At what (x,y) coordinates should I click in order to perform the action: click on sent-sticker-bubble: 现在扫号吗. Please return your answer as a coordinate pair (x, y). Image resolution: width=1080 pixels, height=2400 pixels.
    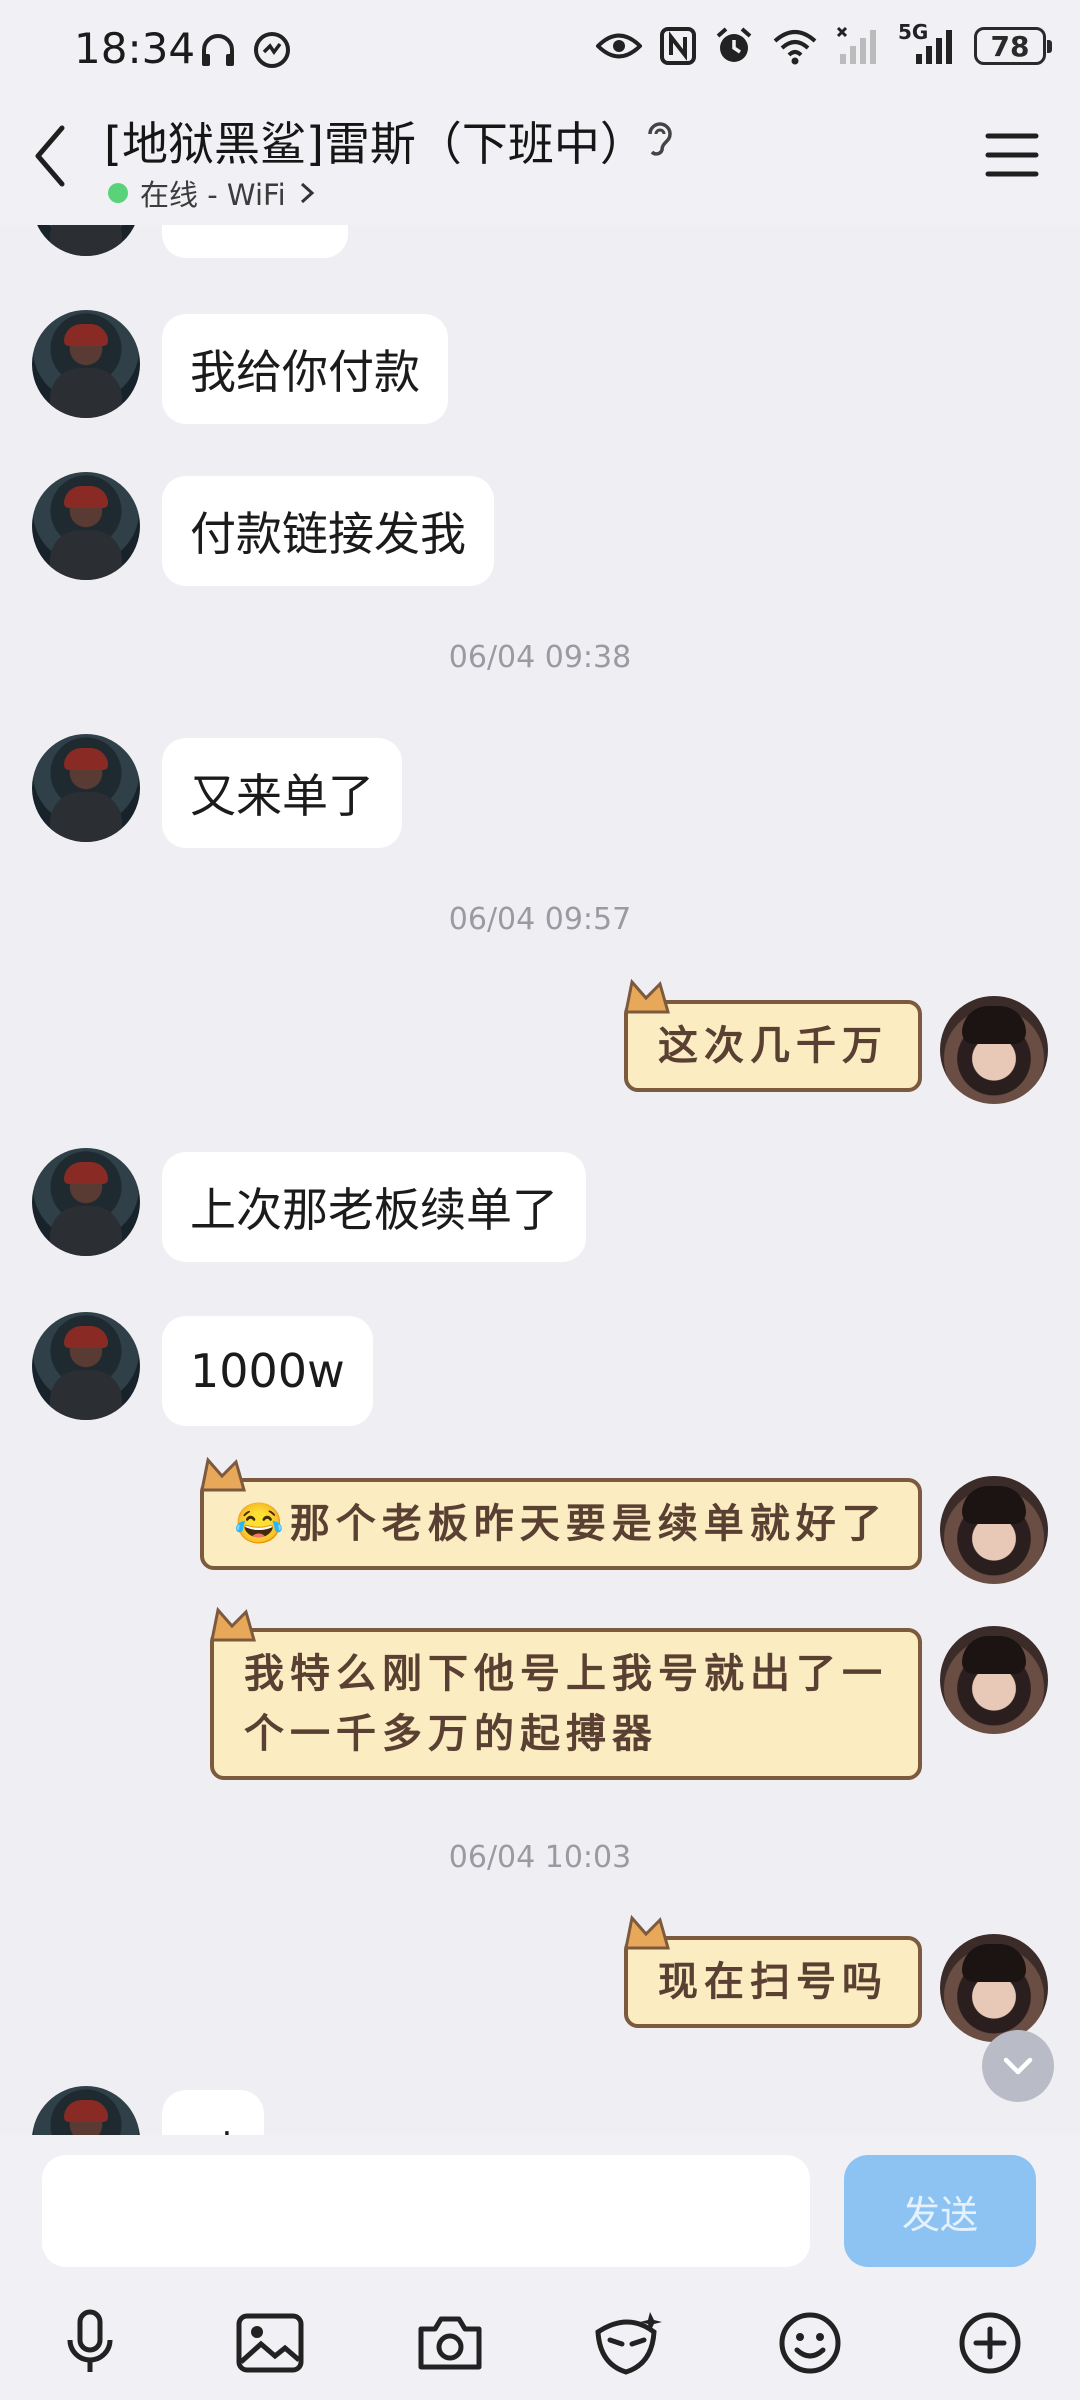
    Looking at the image, I should click on (773, 1971).